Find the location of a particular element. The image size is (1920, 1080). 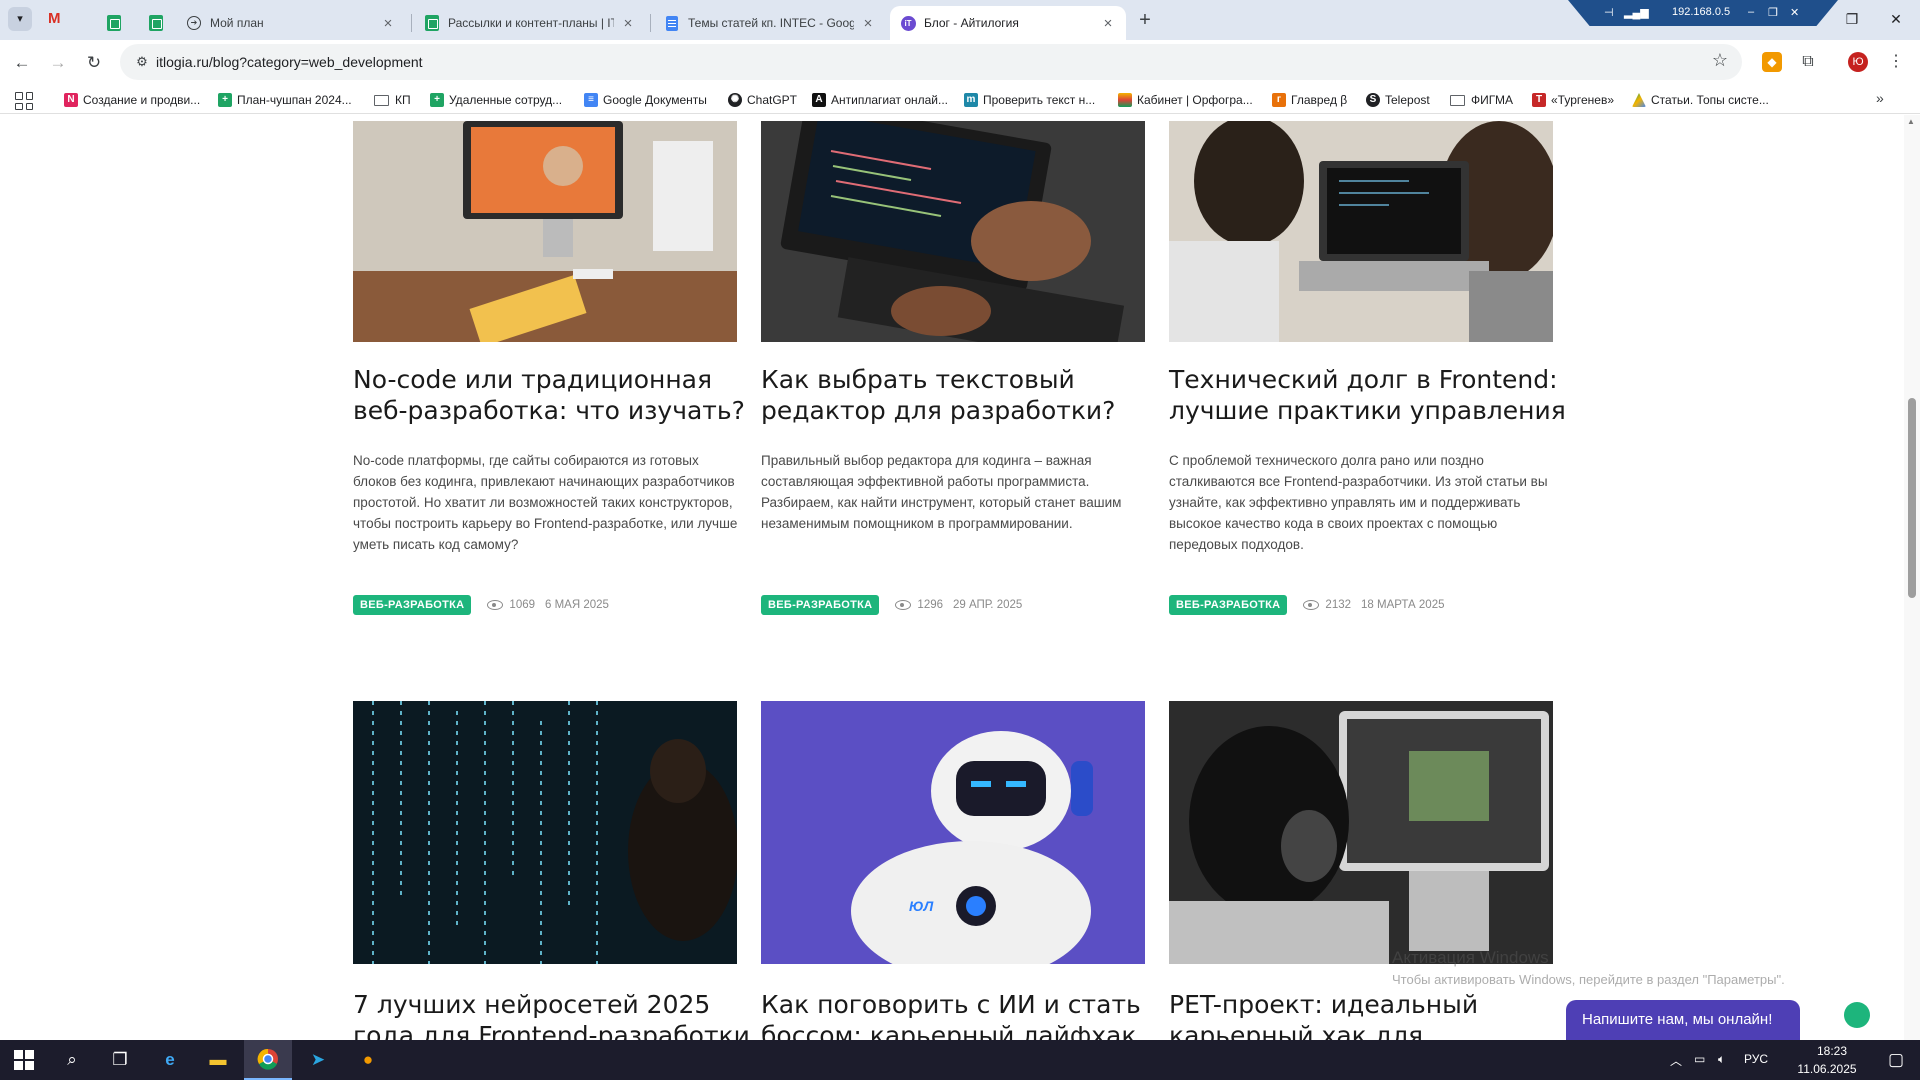

forward-arrow-icon: → is located at coordinates (58, 63).